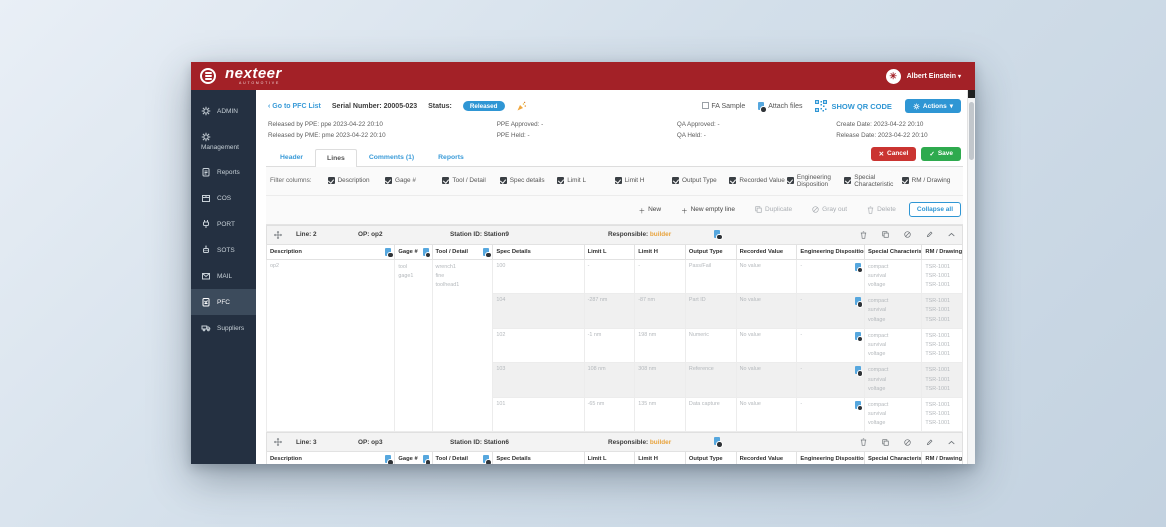  Describe the element at coordinates (538, 345) in the screenshot. I see `cell-spec-details: 102` at that location.